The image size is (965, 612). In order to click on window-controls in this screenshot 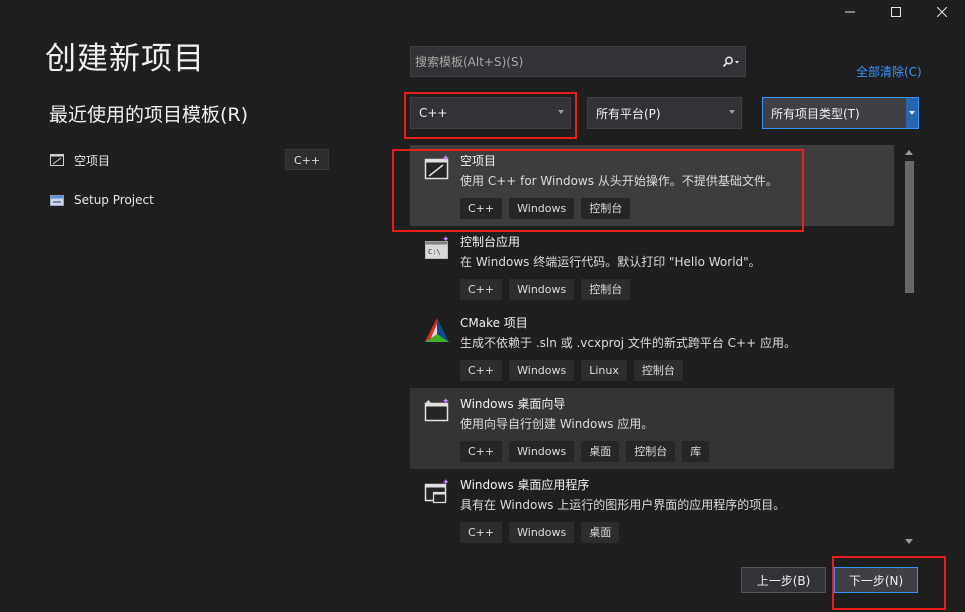, I will do `click(896, 12)`.